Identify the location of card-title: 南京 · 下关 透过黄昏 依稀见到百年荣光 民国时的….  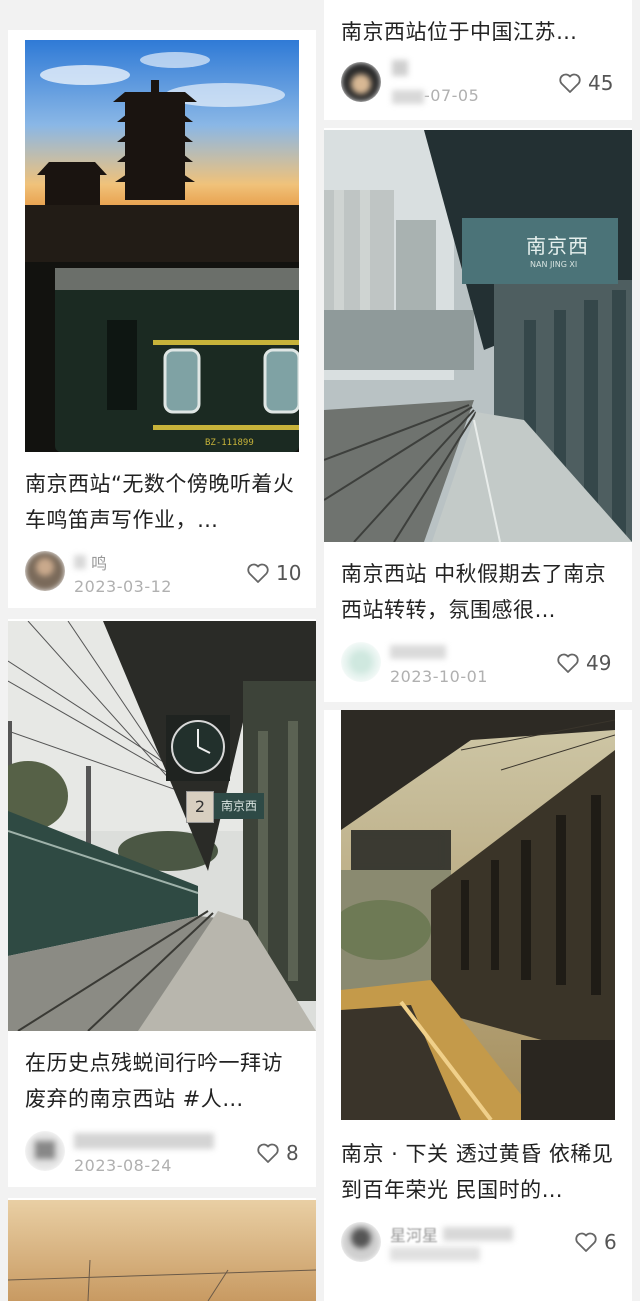
(481, 1172).